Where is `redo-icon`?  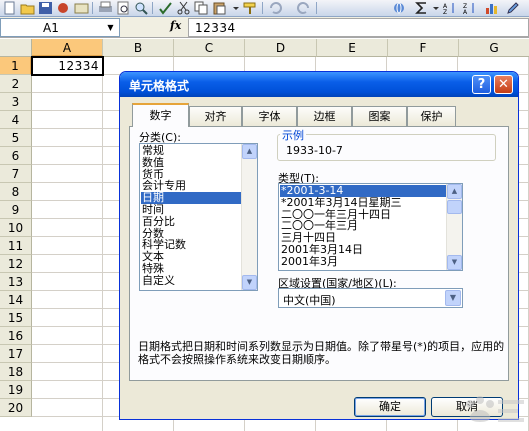 redo-icon is located at coordinates (303, 8).